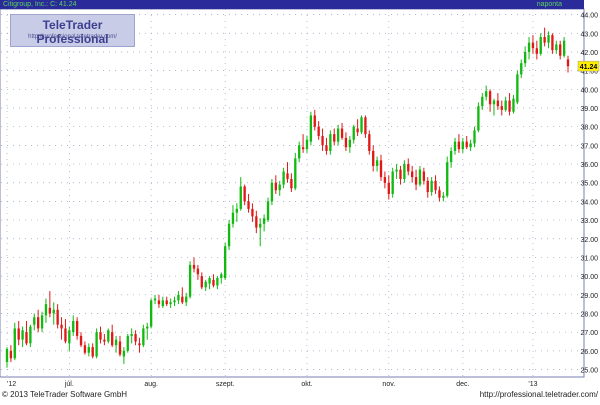  What do you see at coordinates (589, 258) in the screenshot?
I see `y-tick-label: 31.00` at bounding box center [589, 258].